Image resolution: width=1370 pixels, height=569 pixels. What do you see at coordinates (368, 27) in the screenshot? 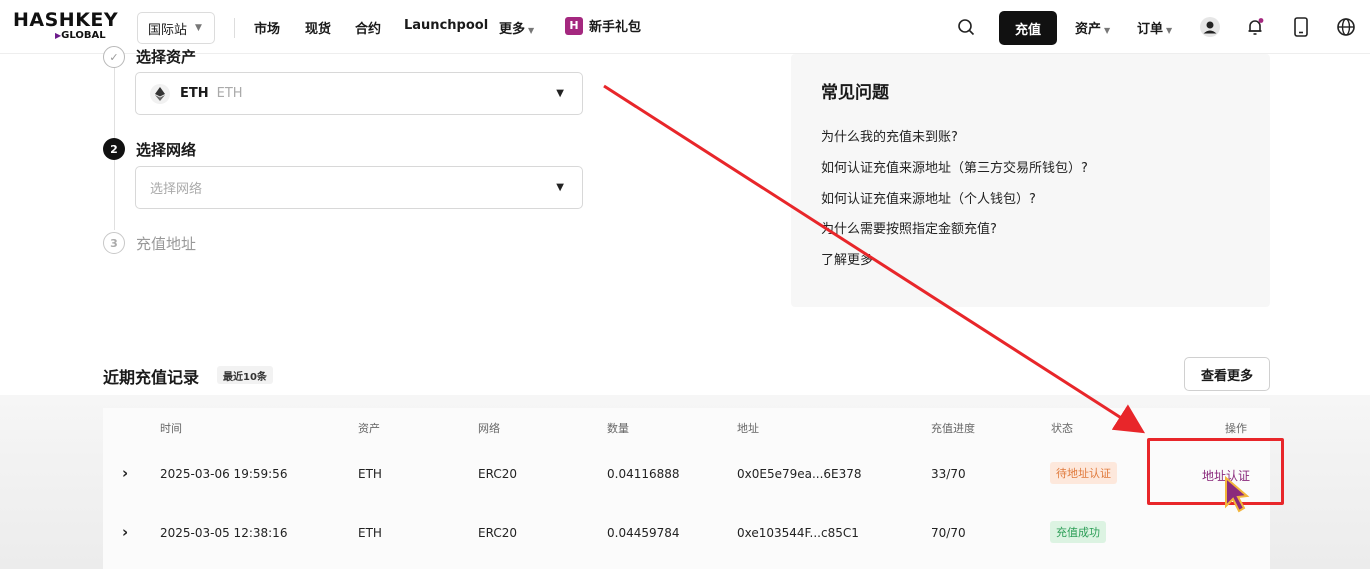
I see `nav-futures: 合约` at bounding box center [368, 27].